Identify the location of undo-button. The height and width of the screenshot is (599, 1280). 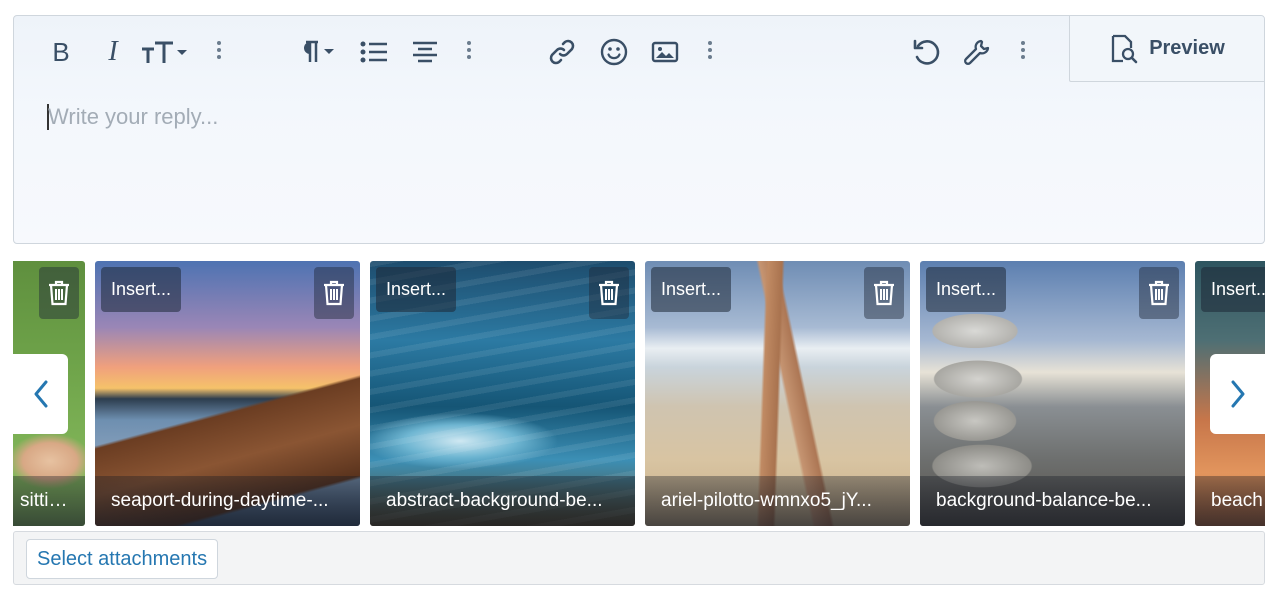
(926, 52).